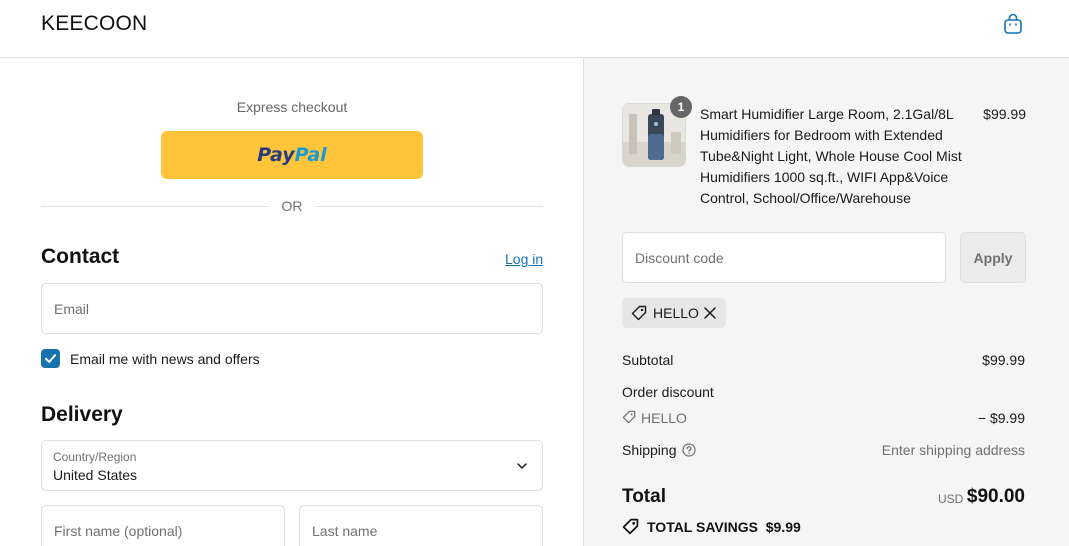 The height and width of the screenshot is (546, 1069). What do you see at coordinates (292, 308) in the screenshot?
I see `email-field: Email` at bounding box center [292, 308].